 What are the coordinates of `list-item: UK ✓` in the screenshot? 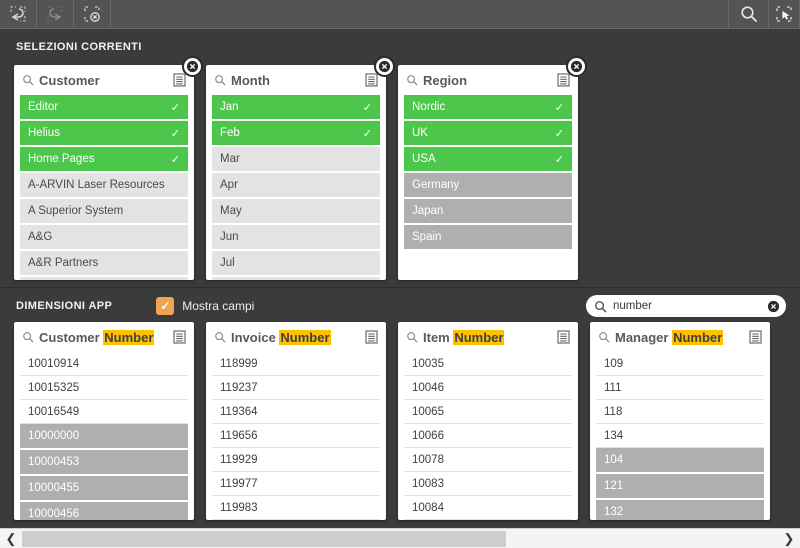 It's located at (488, 133).